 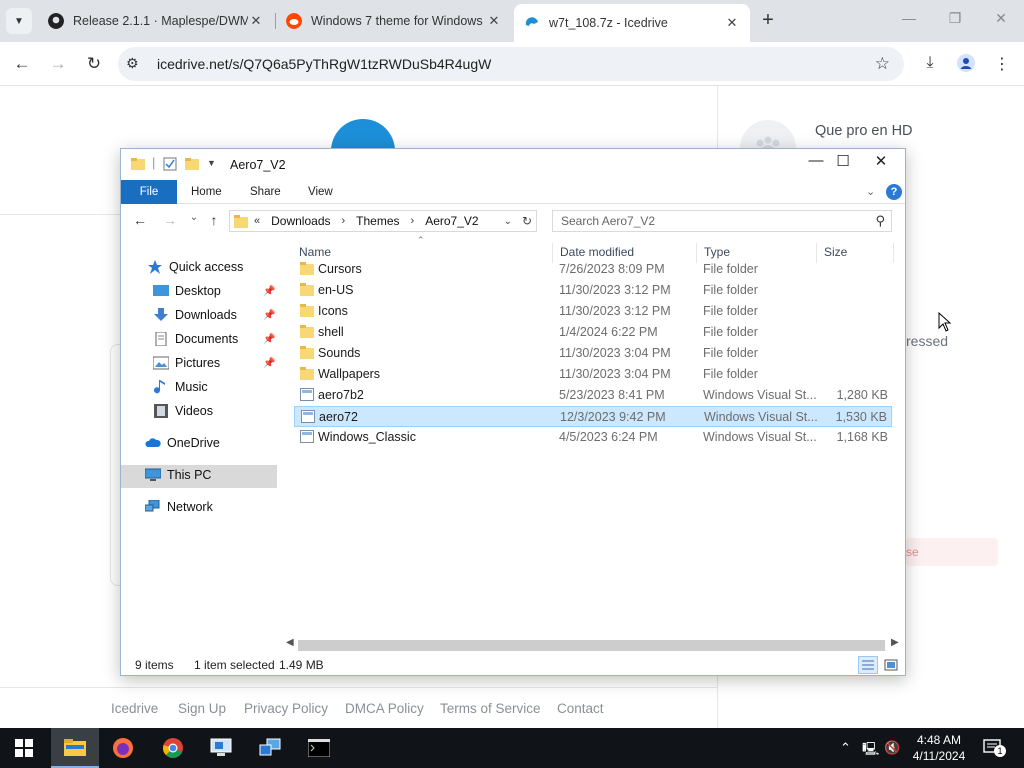 What do you see at coordinates (593, 311) in the screenshot?
I see `file-row: Icons 11/30/2023 3:12 PM File folder` at bounding box center [593, 311].